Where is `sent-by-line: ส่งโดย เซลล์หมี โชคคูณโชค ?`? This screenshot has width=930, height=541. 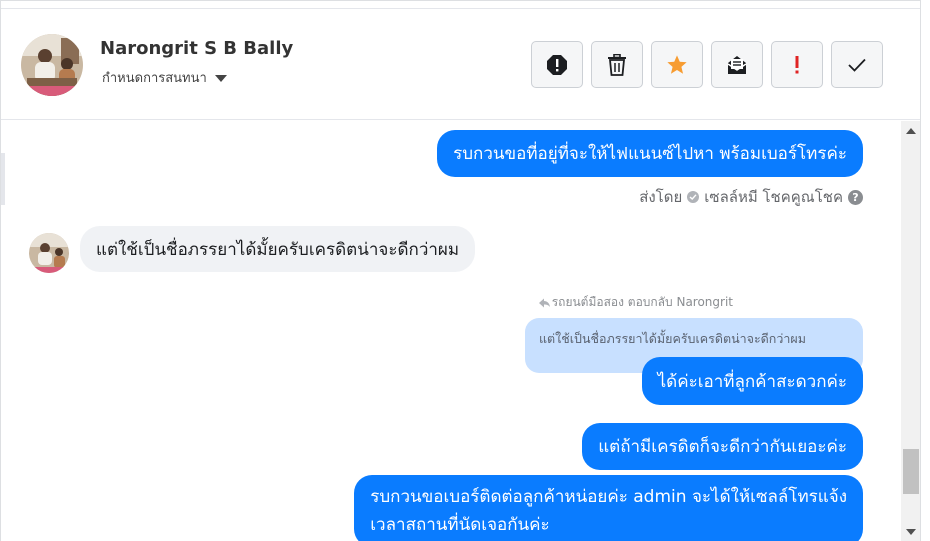 sent-by-line: ส่งโดย เซลล์หมี โชคคูณโชค ? is located at coordinates (751, 197).